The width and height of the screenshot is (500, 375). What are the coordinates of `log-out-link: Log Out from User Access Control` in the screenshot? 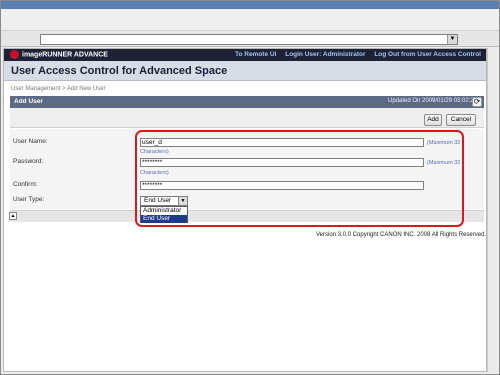 It's located at (427, 54).